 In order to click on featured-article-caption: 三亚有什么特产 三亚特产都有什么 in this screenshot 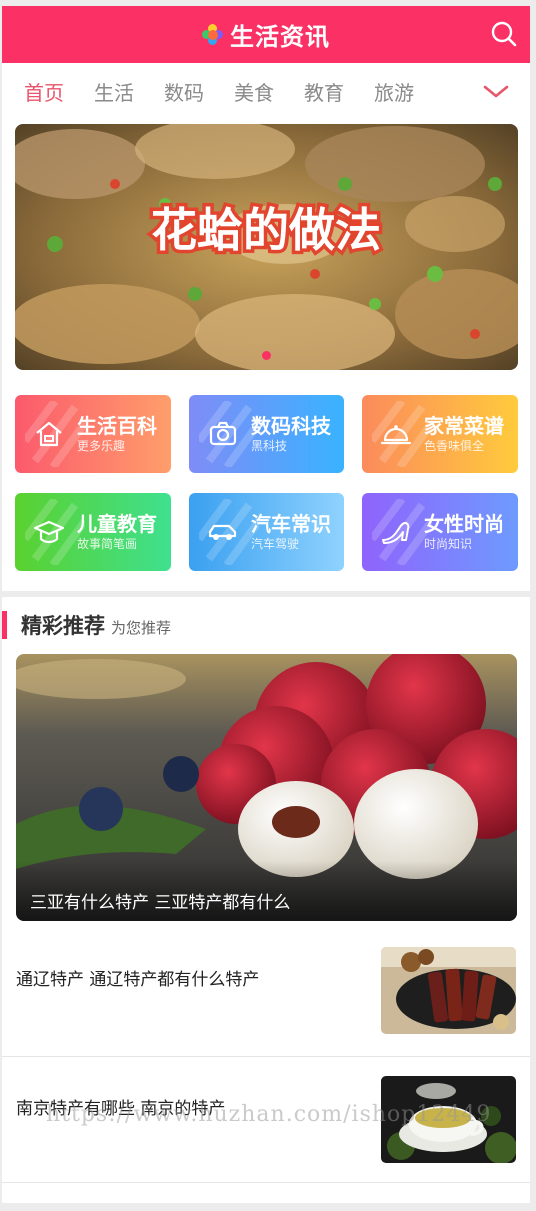, I will do `click(160, 903)`.